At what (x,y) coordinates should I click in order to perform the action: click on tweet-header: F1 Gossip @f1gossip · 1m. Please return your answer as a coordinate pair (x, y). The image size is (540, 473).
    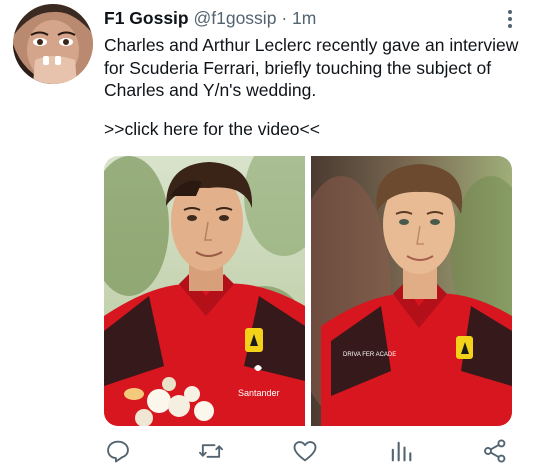
    Looking at the image, I should click on (210, 18).